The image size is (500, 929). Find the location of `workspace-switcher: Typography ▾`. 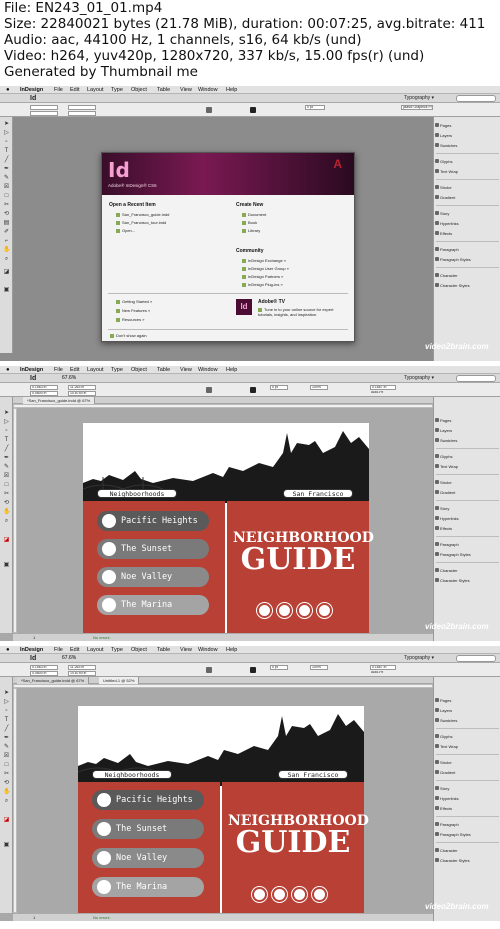

workspace-switcher: Typography ▾ is located at coordinates (419, 658).